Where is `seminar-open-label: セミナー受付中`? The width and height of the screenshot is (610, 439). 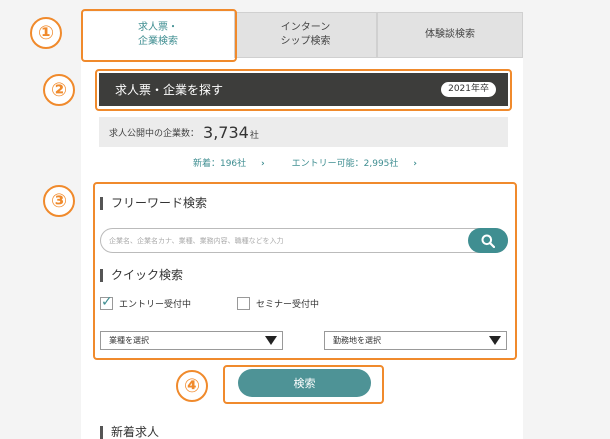
seminar-open-label: セミナー受付中 is located at coordinates (288, 305).